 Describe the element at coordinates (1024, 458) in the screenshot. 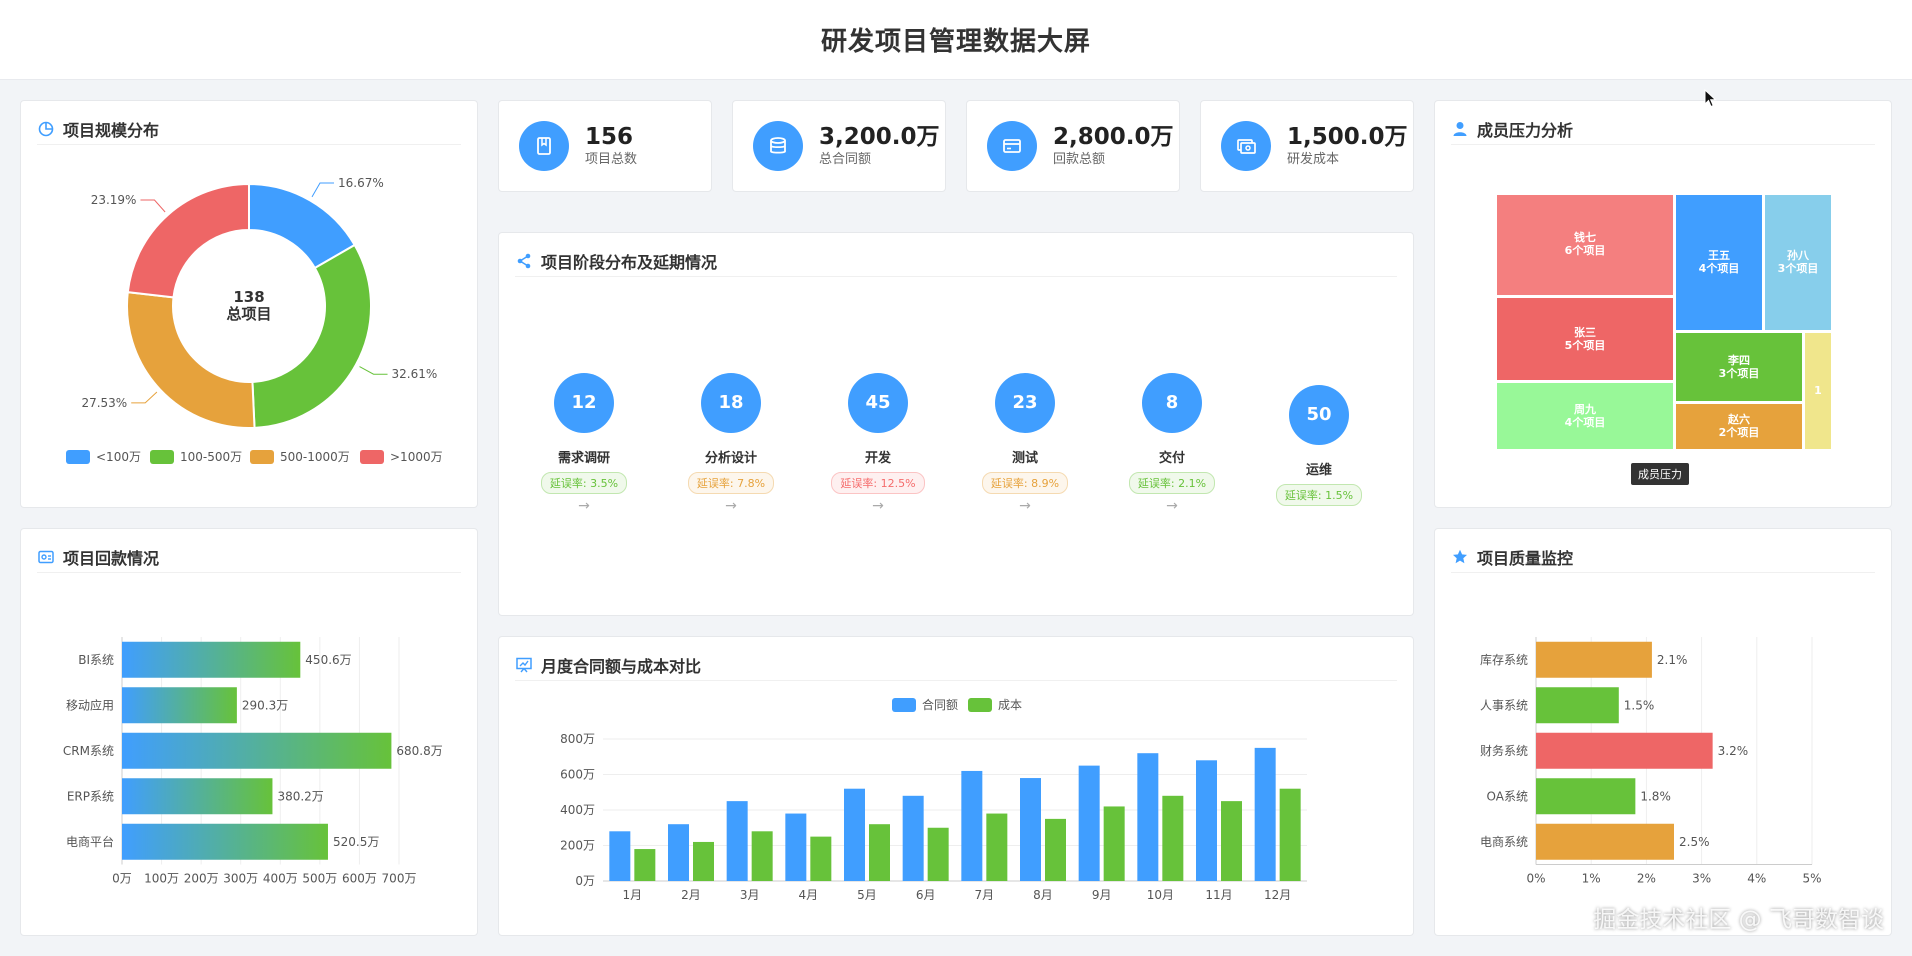

I see `stage-name: 测试` at that location.